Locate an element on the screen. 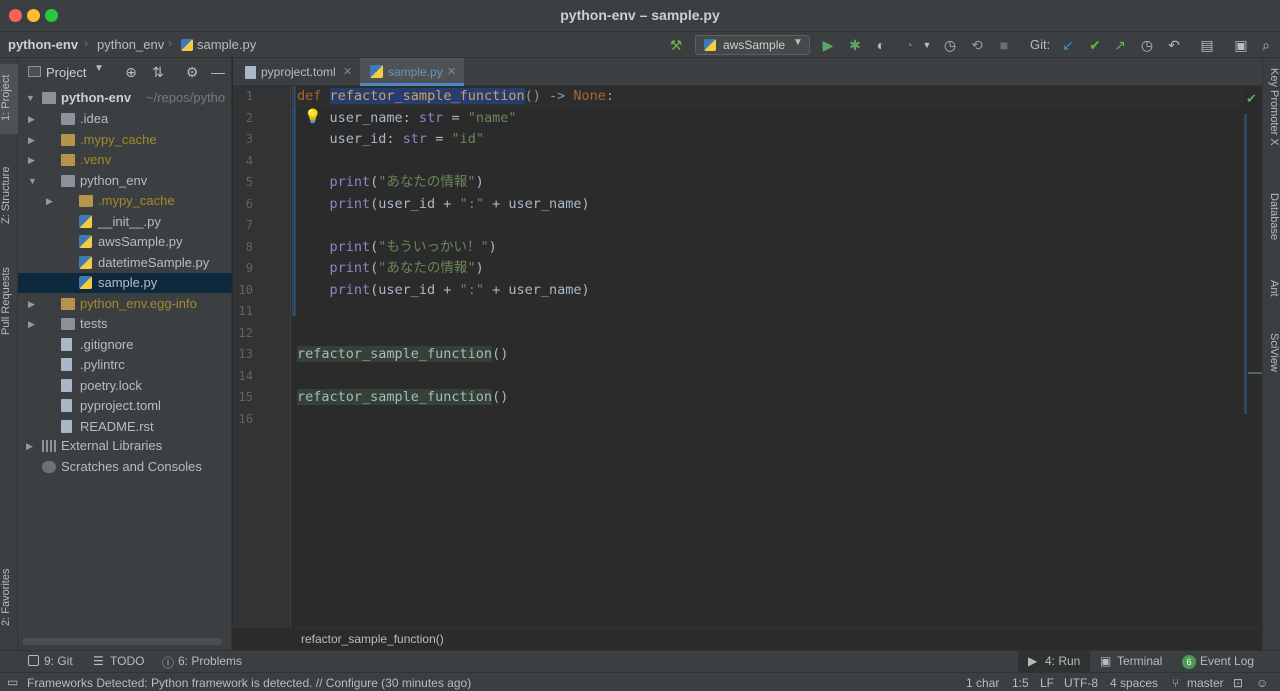  history-clock-icon: ◷ is located at coordinates (1147, 45).